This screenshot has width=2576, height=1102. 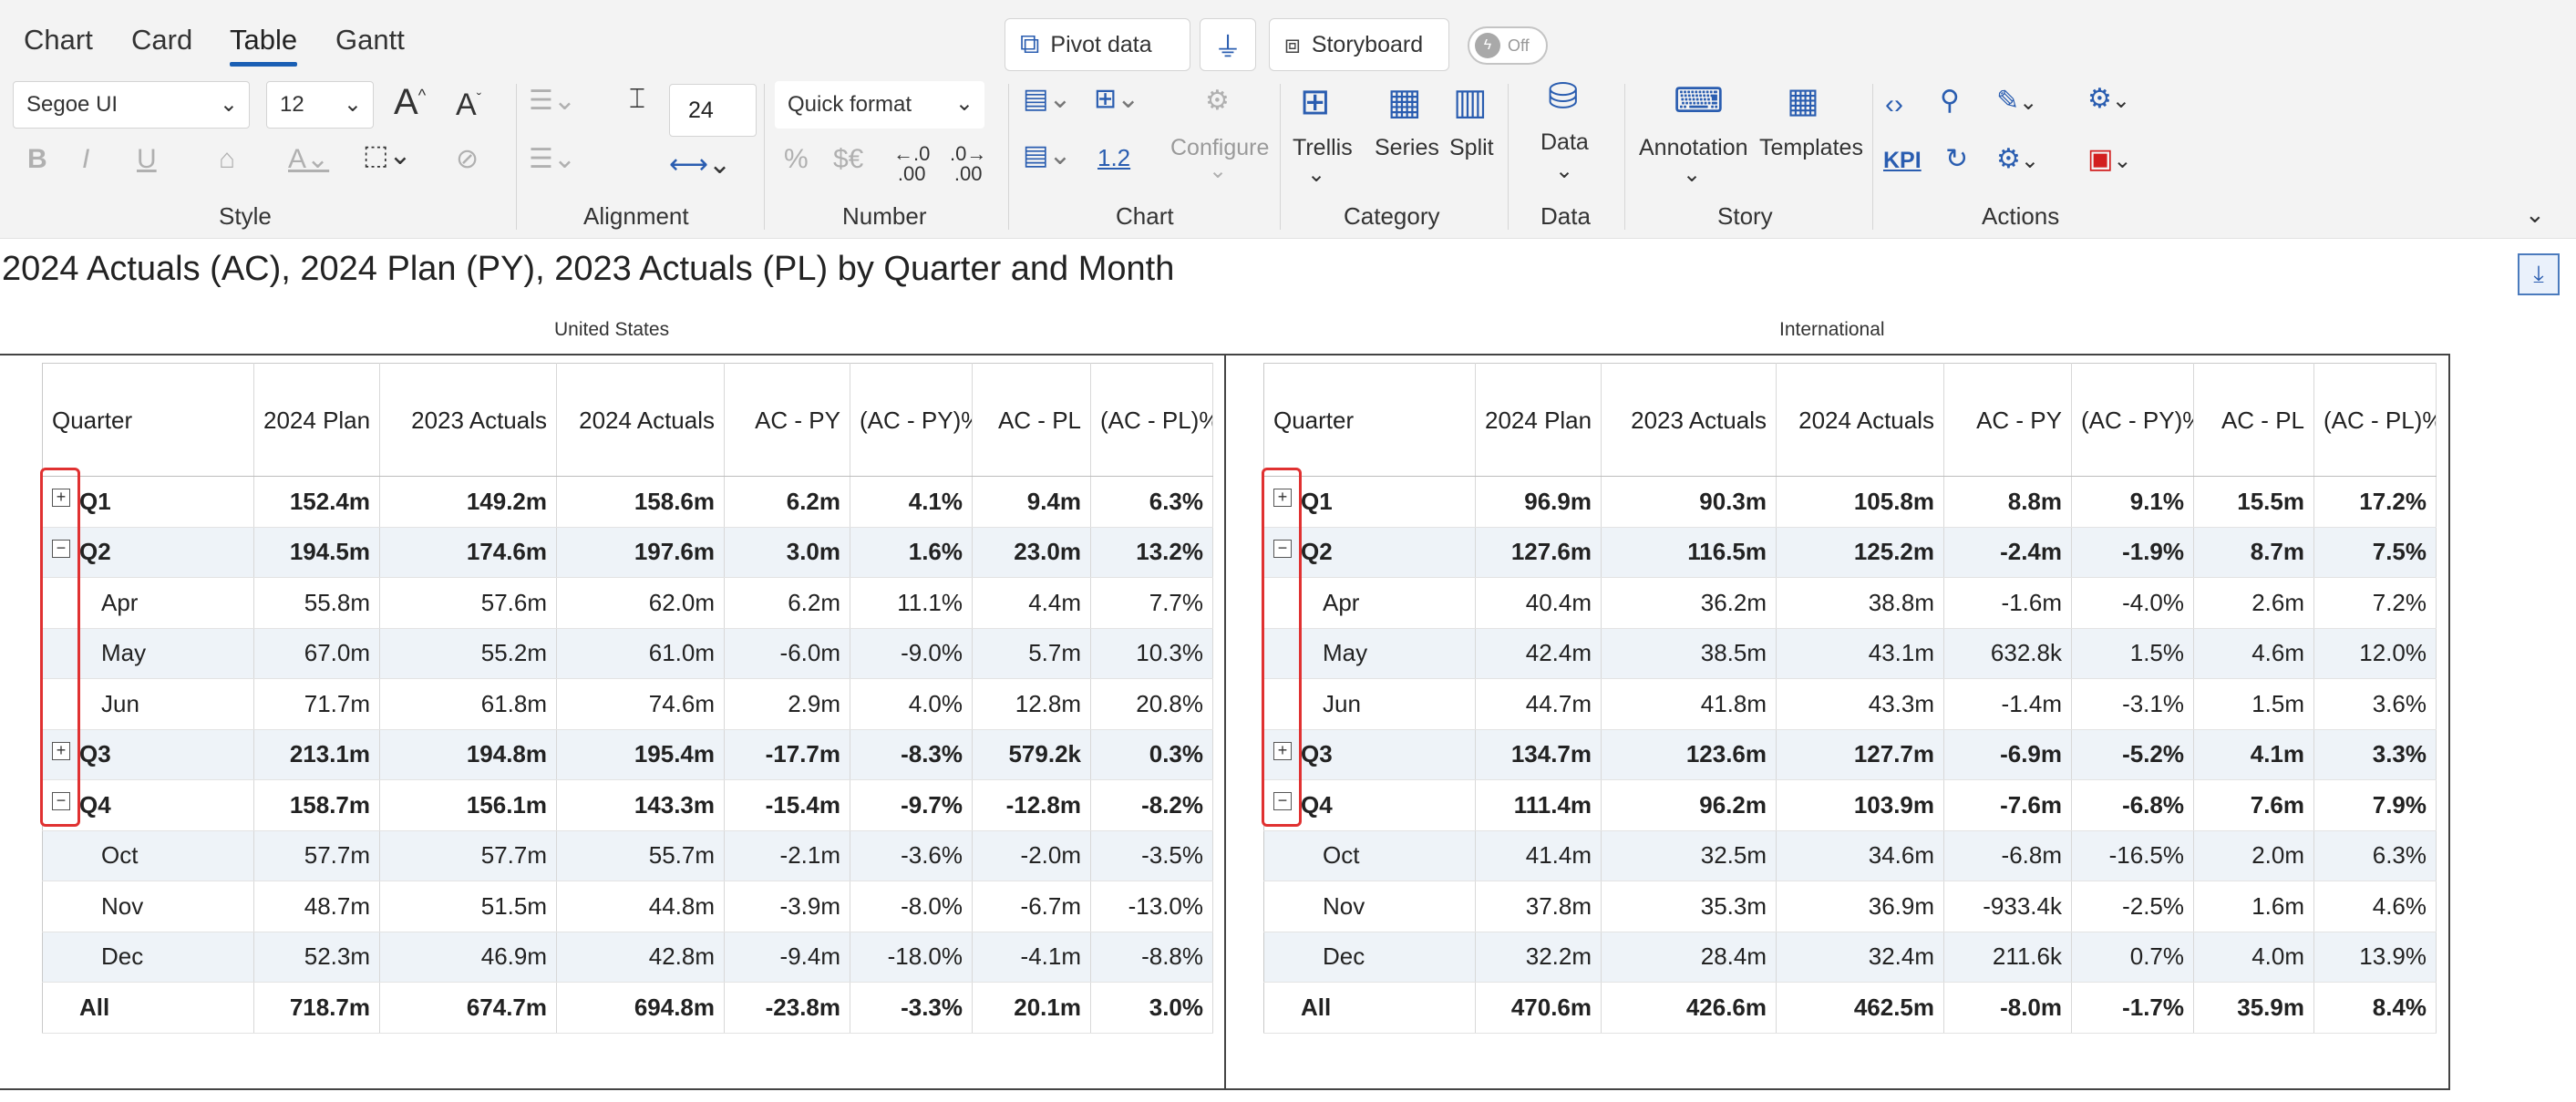 I want to click on fill-color-icon: ⌂, so click(x=227, y=159).